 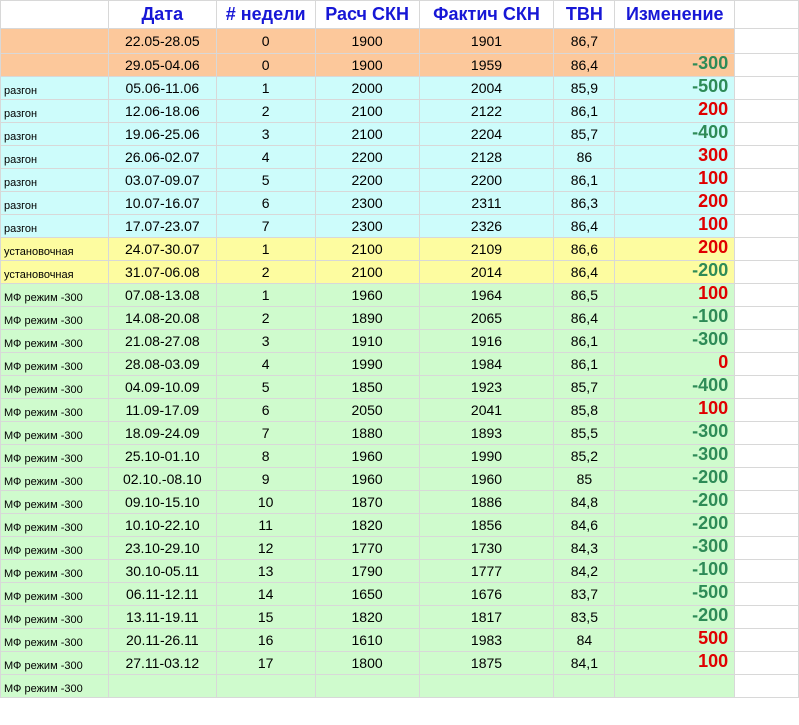 What do you see at coordinates (265, 525) in the screenshot?
I see `week-cell: 11` at bounding box center [265, 525].